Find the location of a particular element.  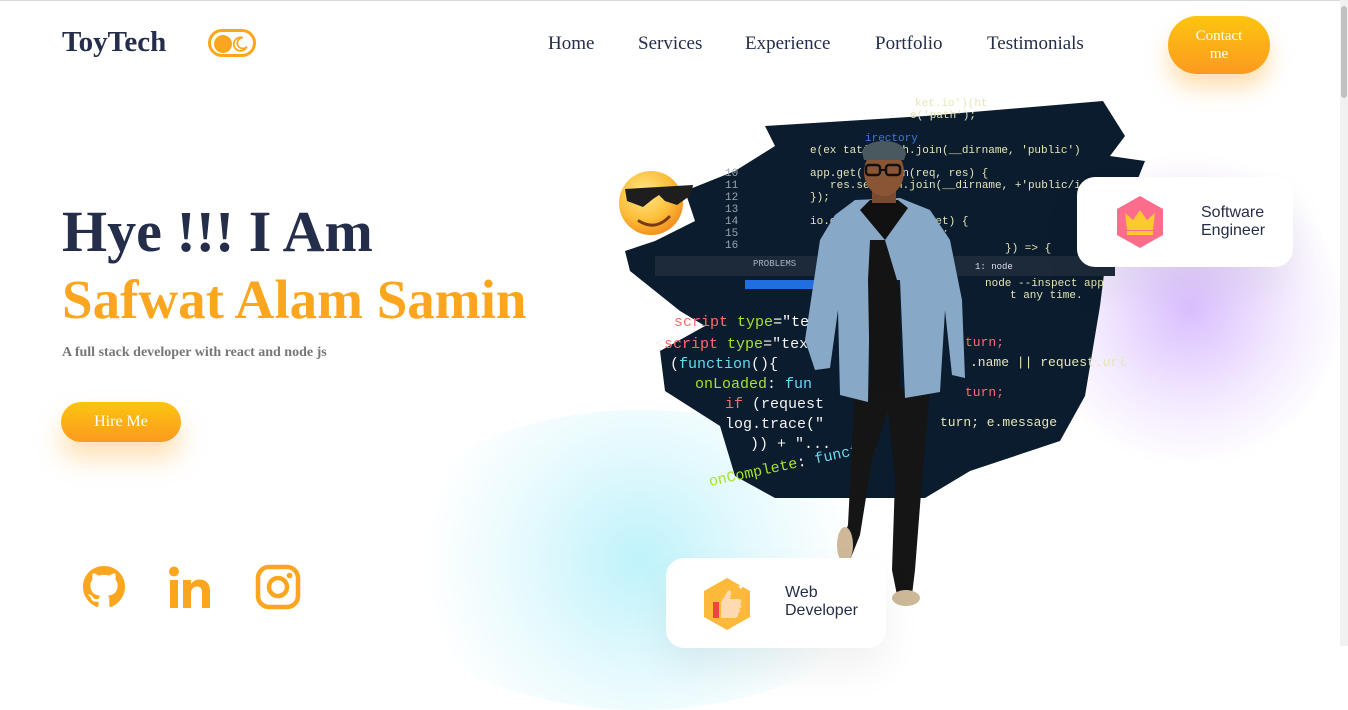

hero-name: Safwat Alam Samin is located at coordinates (294, 299).